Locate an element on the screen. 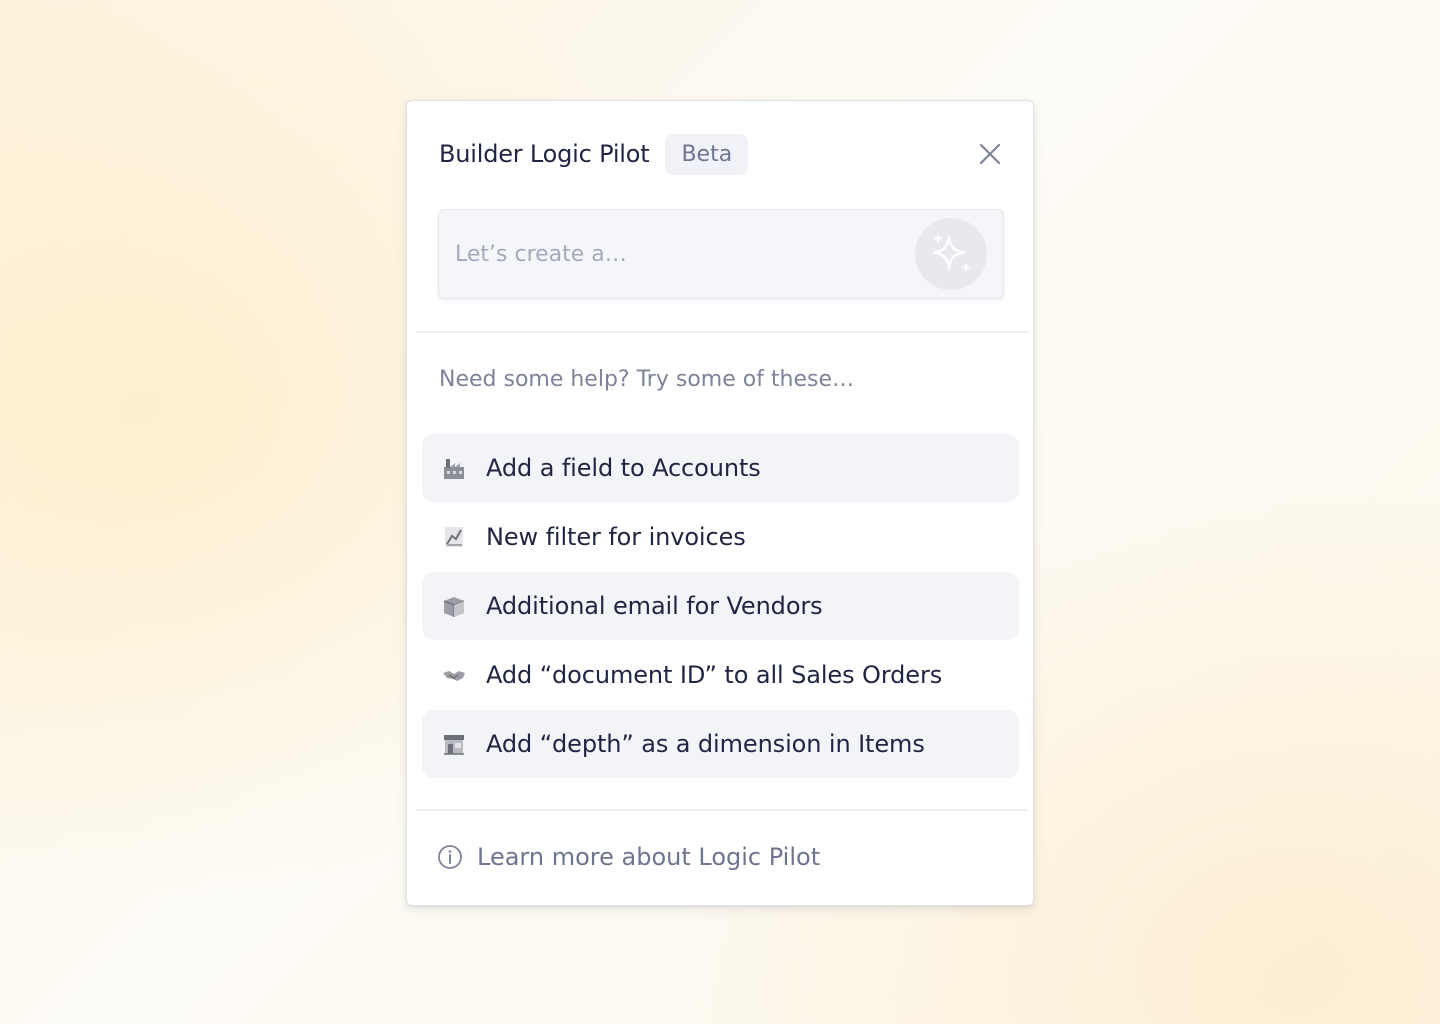  suggestion-item: Add “depth” as a dimension in Items is located at coordinates (720, 744).